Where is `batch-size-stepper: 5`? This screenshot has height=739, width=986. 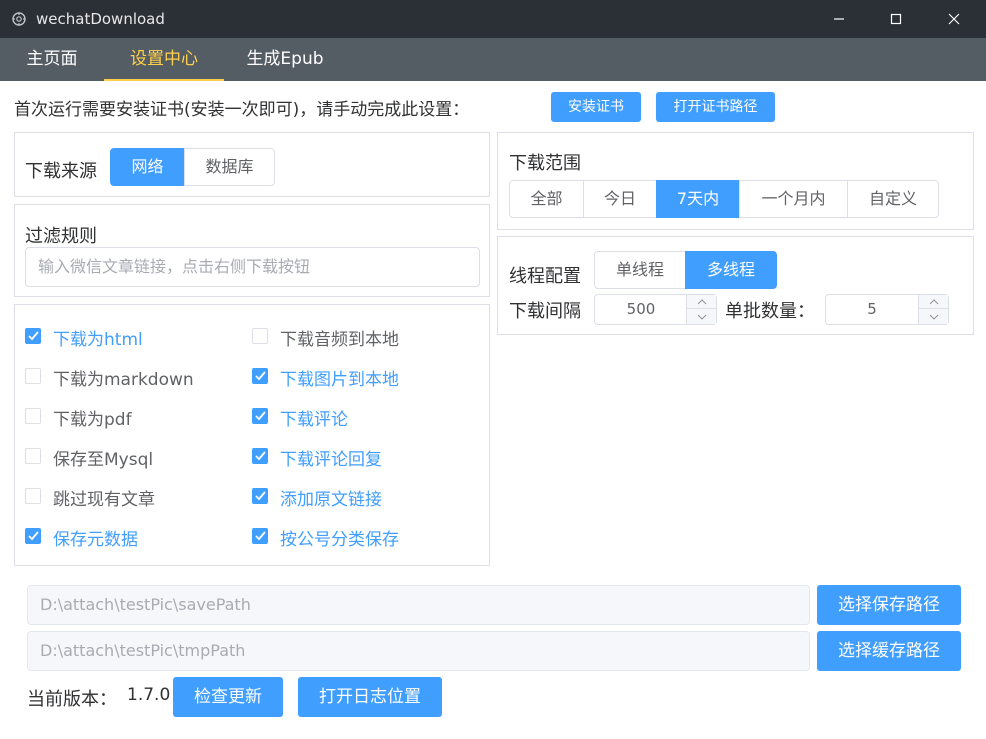 batch-size-stepper: 5 is located at coordinates (887, 309).